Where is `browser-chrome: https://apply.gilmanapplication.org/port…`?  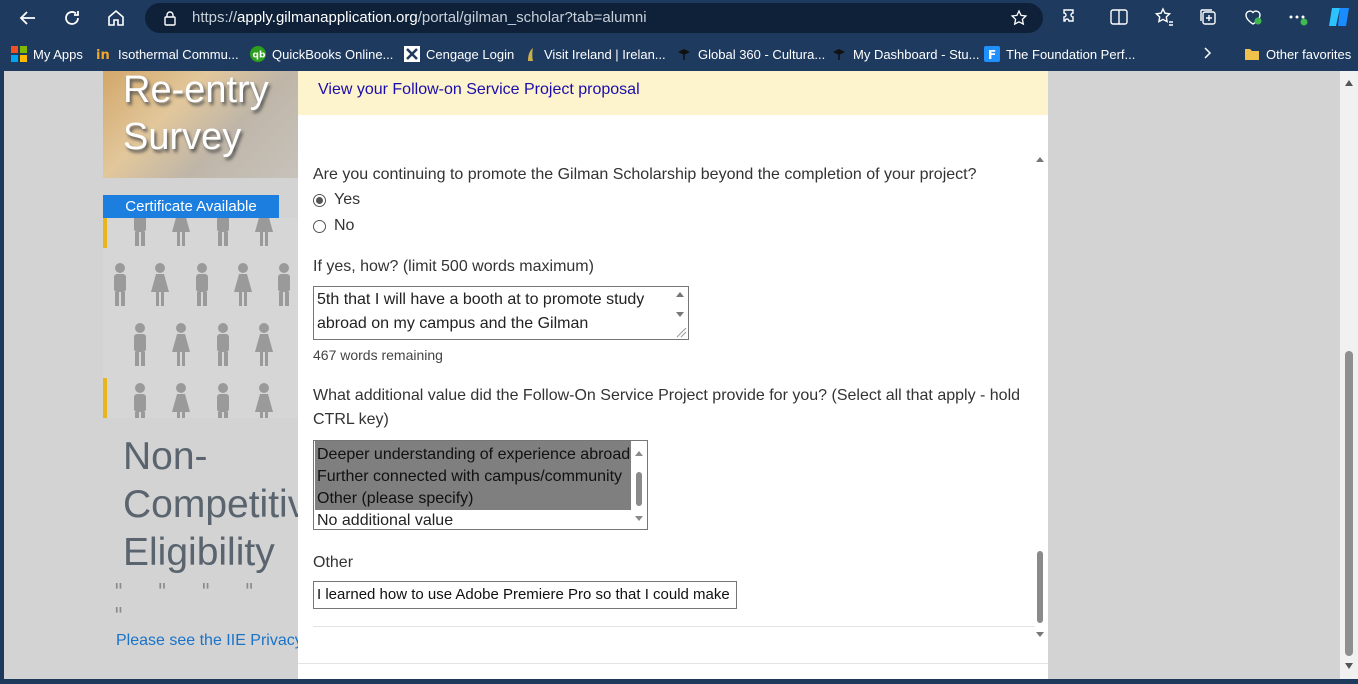 browser-chrome: https://apply.gilmanapplication.org/port… is located at coordinates (679, 35).